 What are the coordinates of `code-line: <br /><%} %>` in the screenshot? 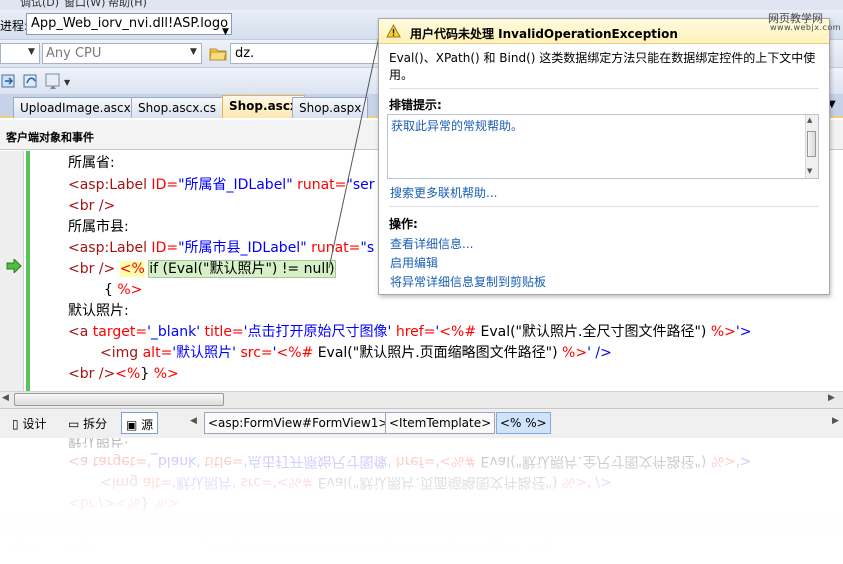 It's located at (123, 374).